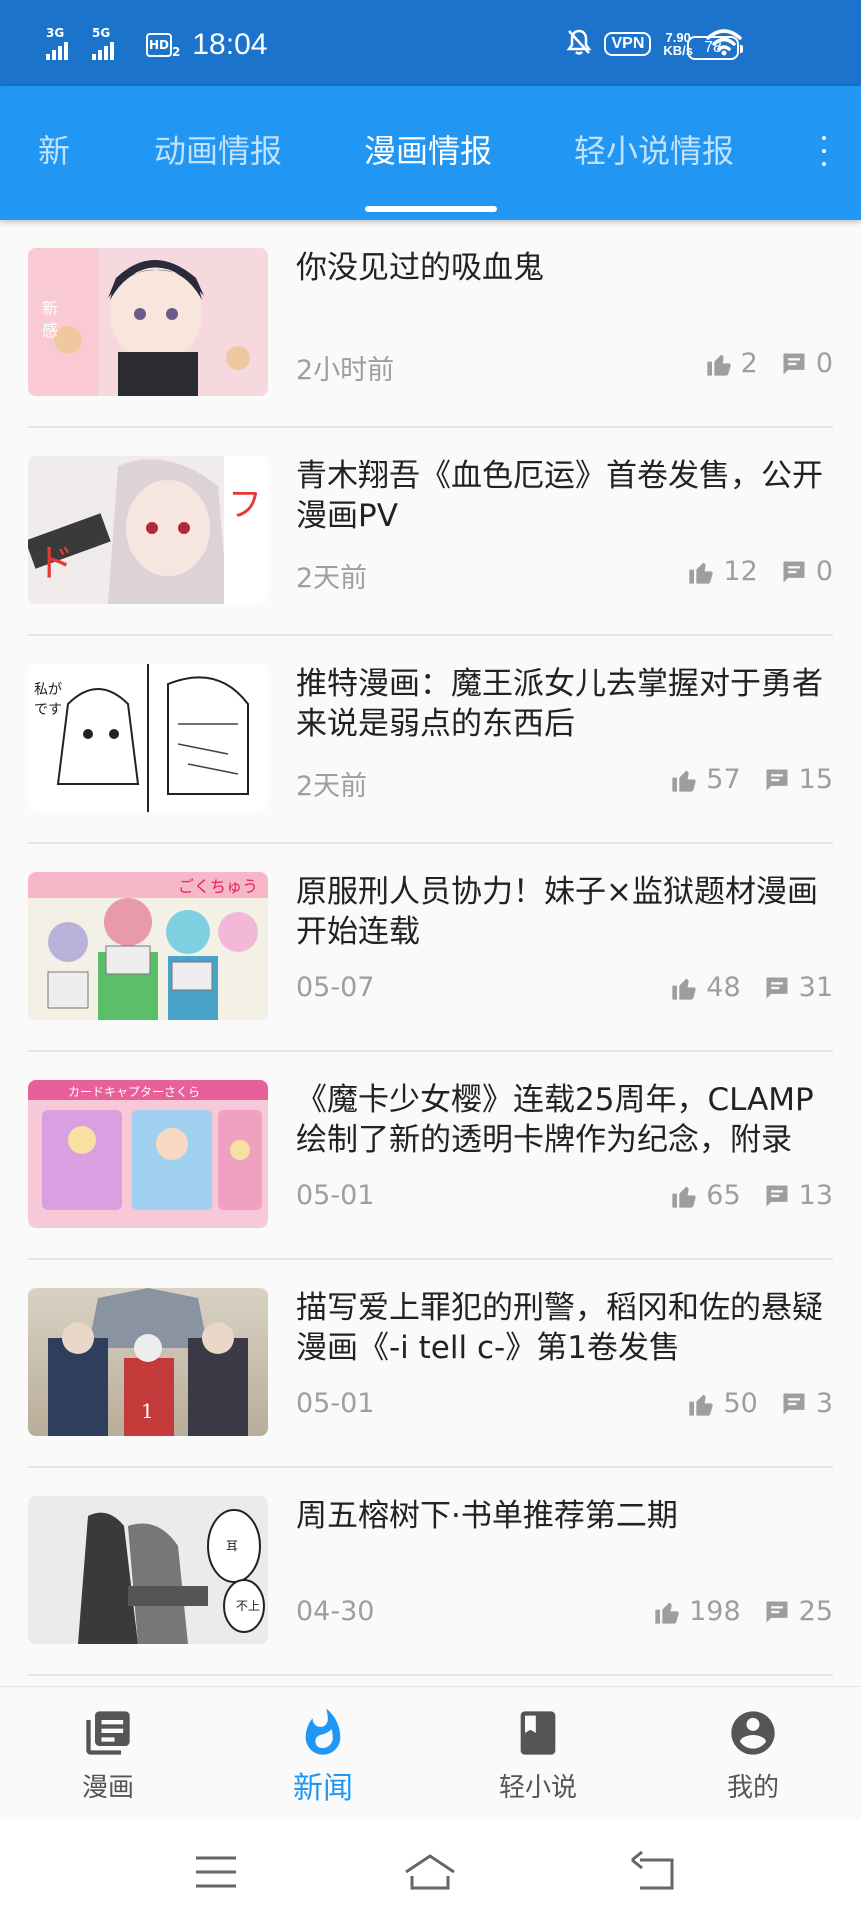 This screenshot has width=861, height=1920. Describe the element at coordinates (230, 44) in the screenshot. I see `clock: 18:04` at that location.